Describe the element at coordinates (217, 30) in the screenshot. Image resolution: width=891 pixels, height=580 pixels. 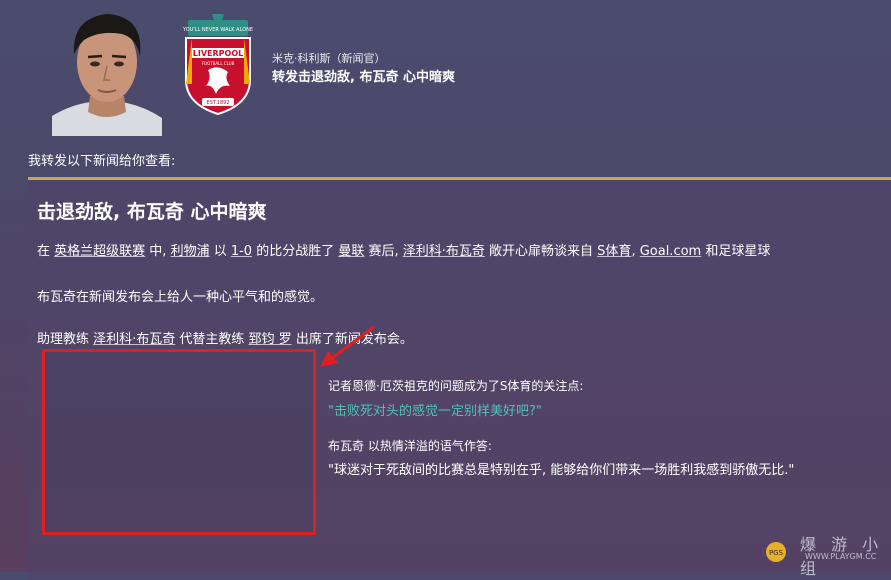
I see `crest-arc-text: YOU'LL NEVER WALK ALONE` at that location.